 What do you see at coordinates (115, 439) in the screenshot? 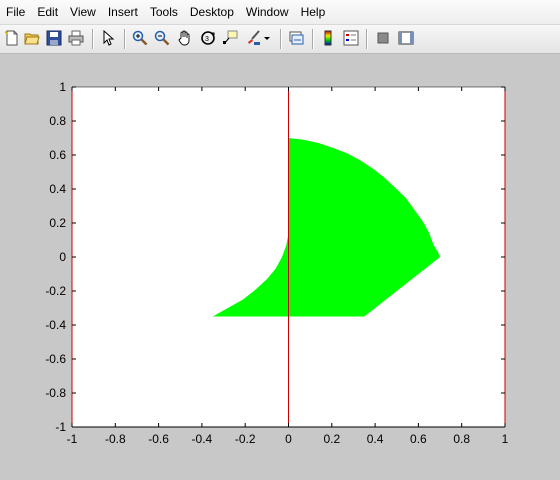
I see `x-tick-label: -0.8` at bounding box center [115, 439].